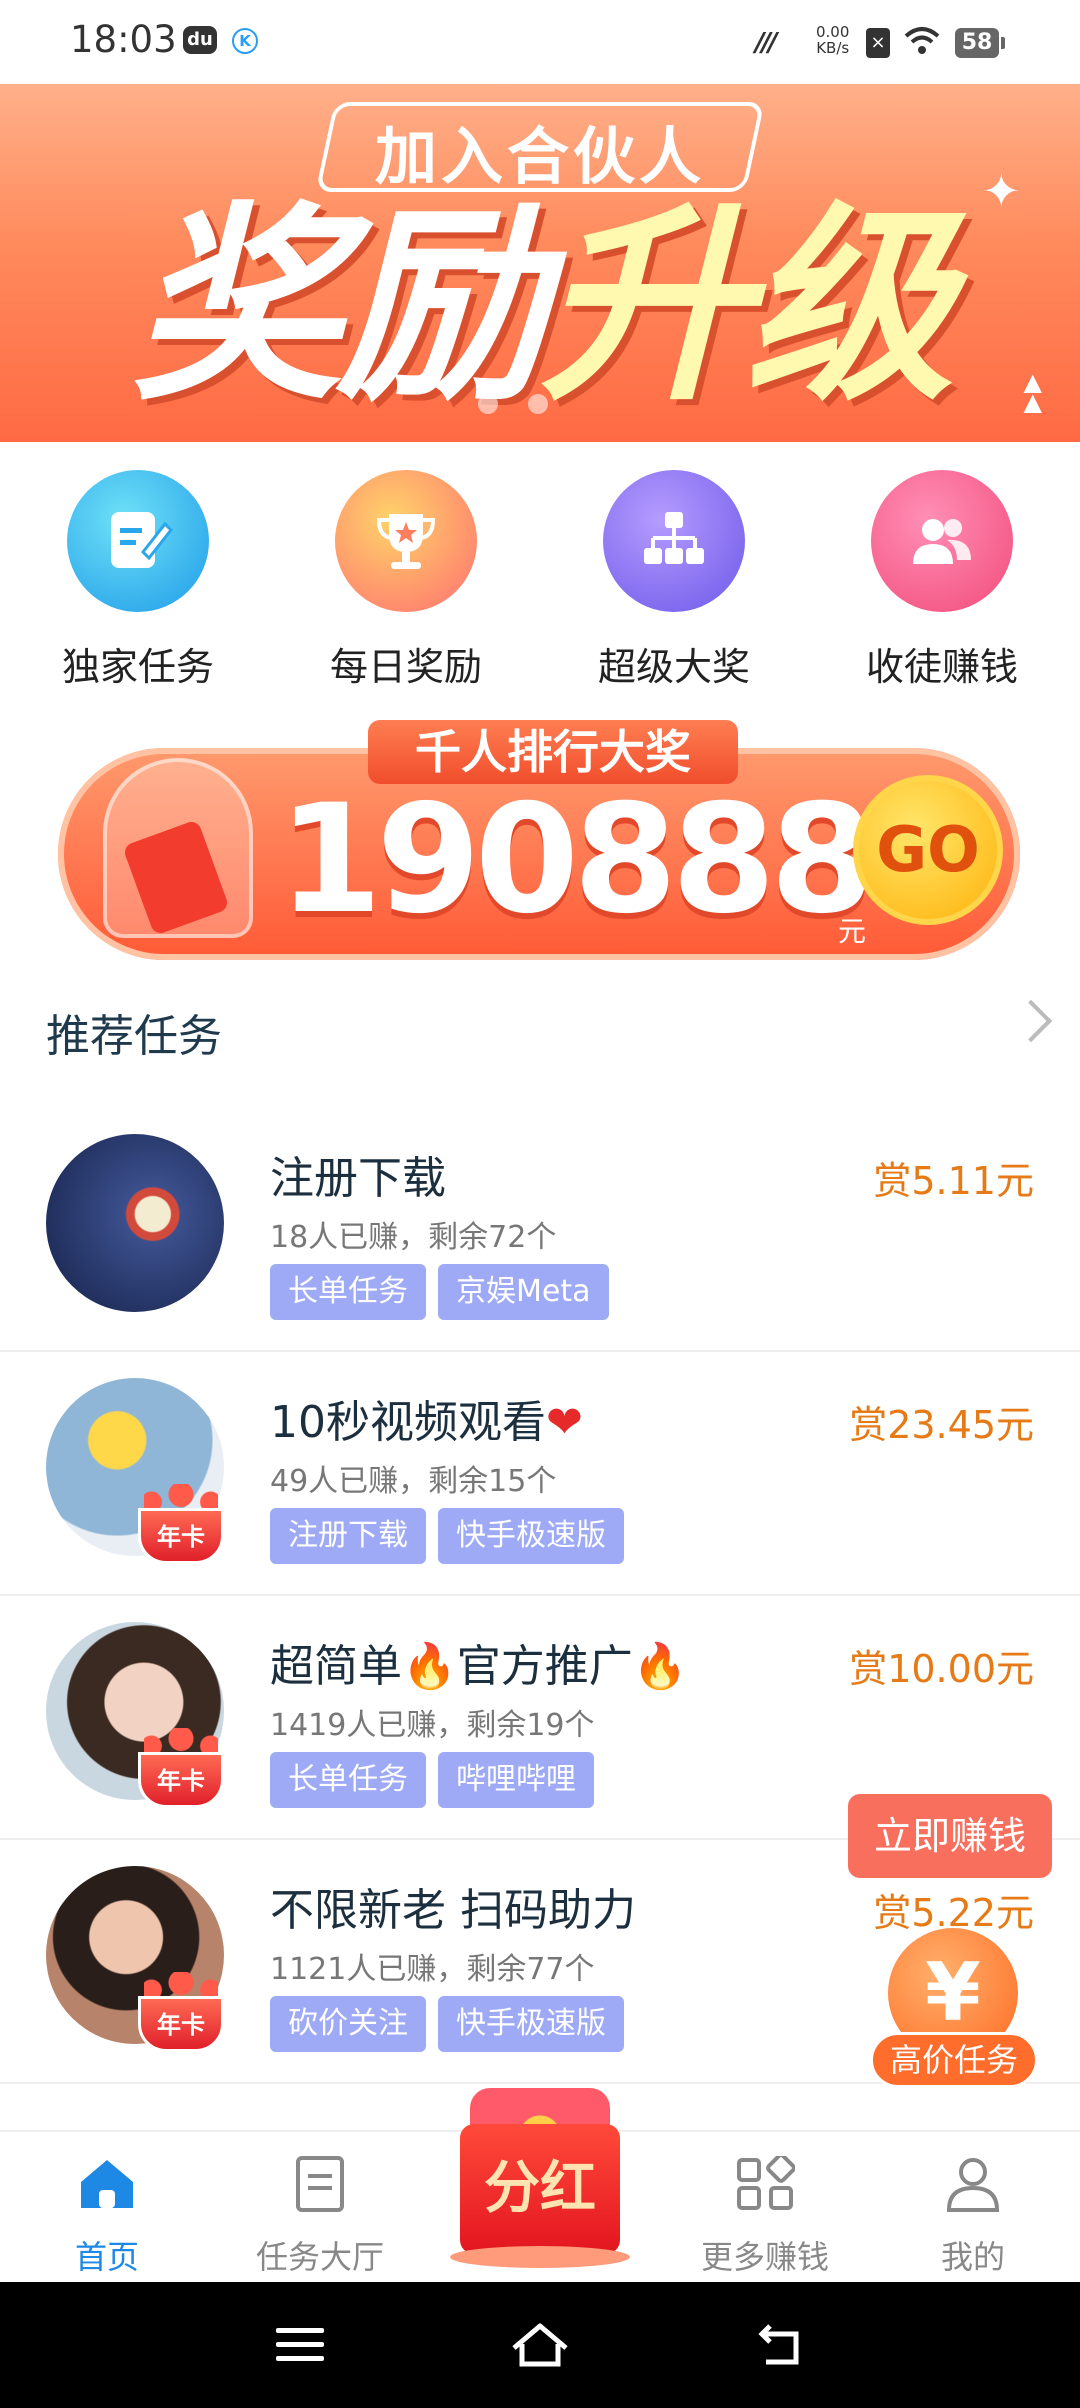  Describe the element at coordinates (540, 585) in the screenshot. I see `quick-menu: 独家任务 每日奖励 超级大奖 收徒赚钱` at that location.